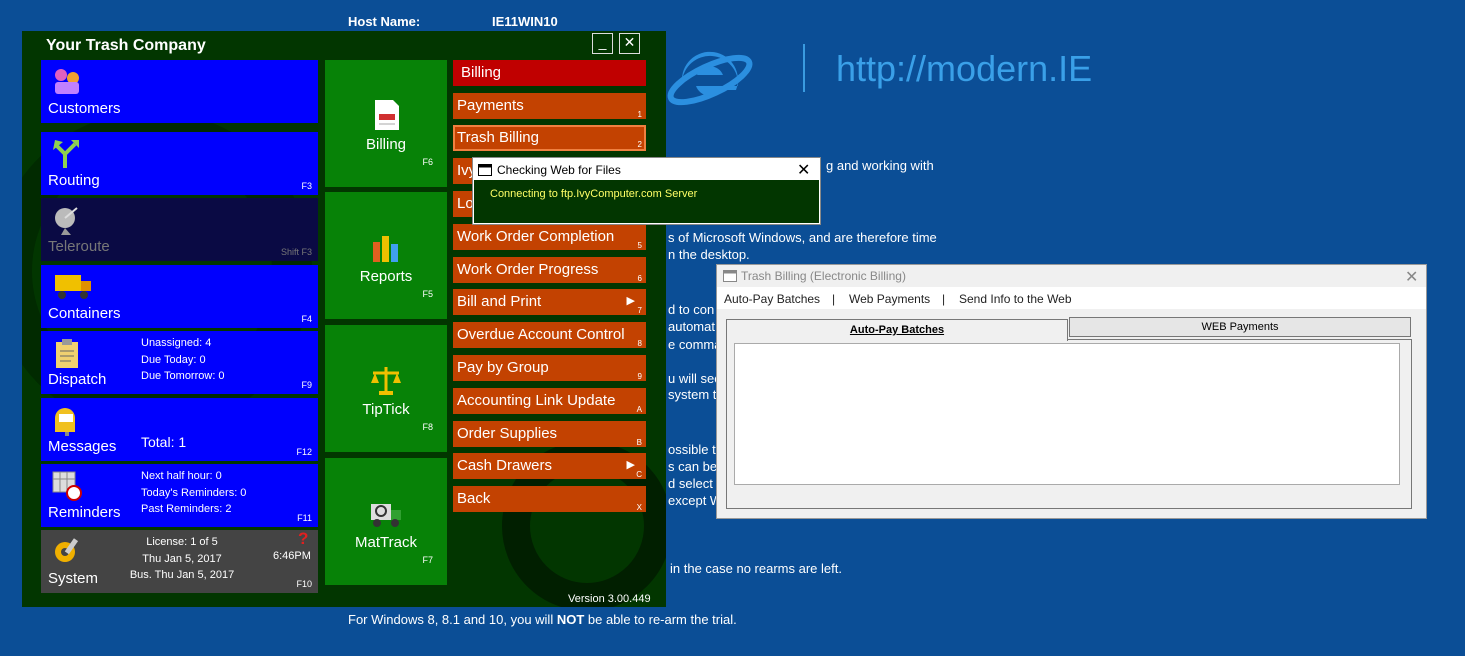 This screenshot has height=656, width=1465. I want to click on menu-item-order-supplies: Order Supplies B, so click(549, 434).